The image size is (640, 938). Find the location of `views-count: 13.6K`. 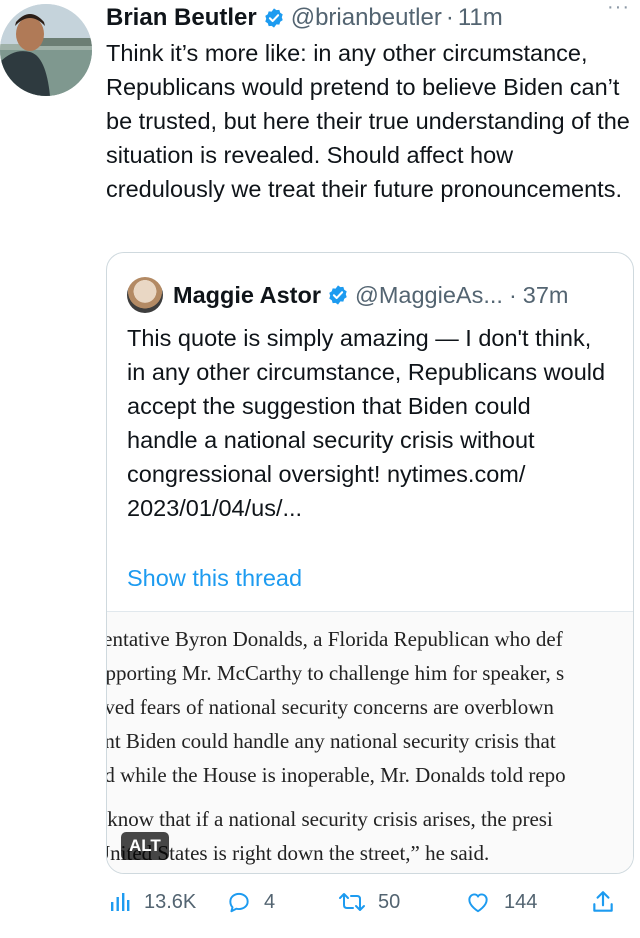

views-count: 13.6K is located at coordinates (170, 901).